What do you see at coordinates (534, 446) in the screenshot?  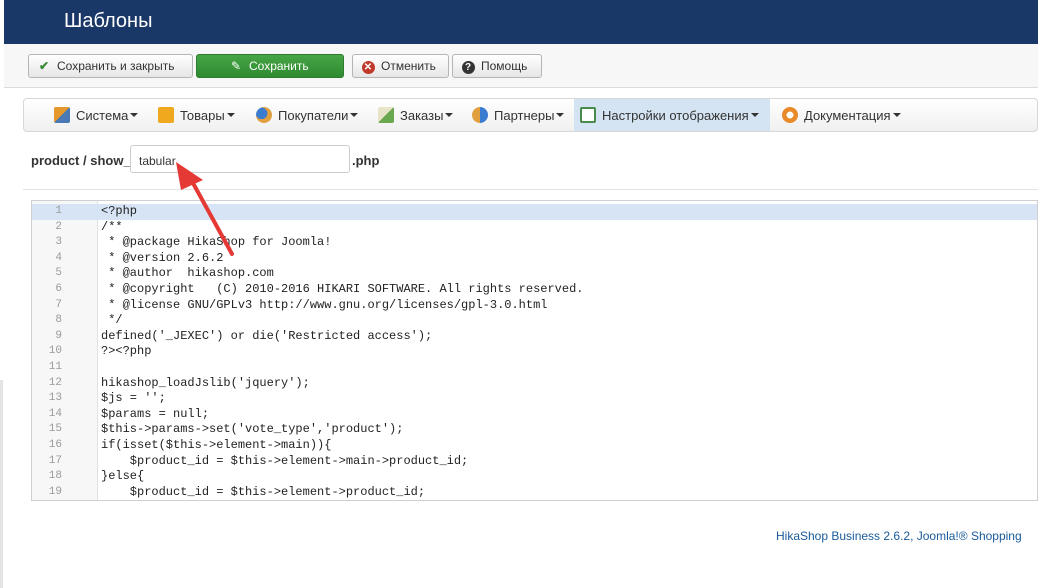 I see `code-line: 16 if(isset($this->element->main)){` at bounding box center [534, 446].